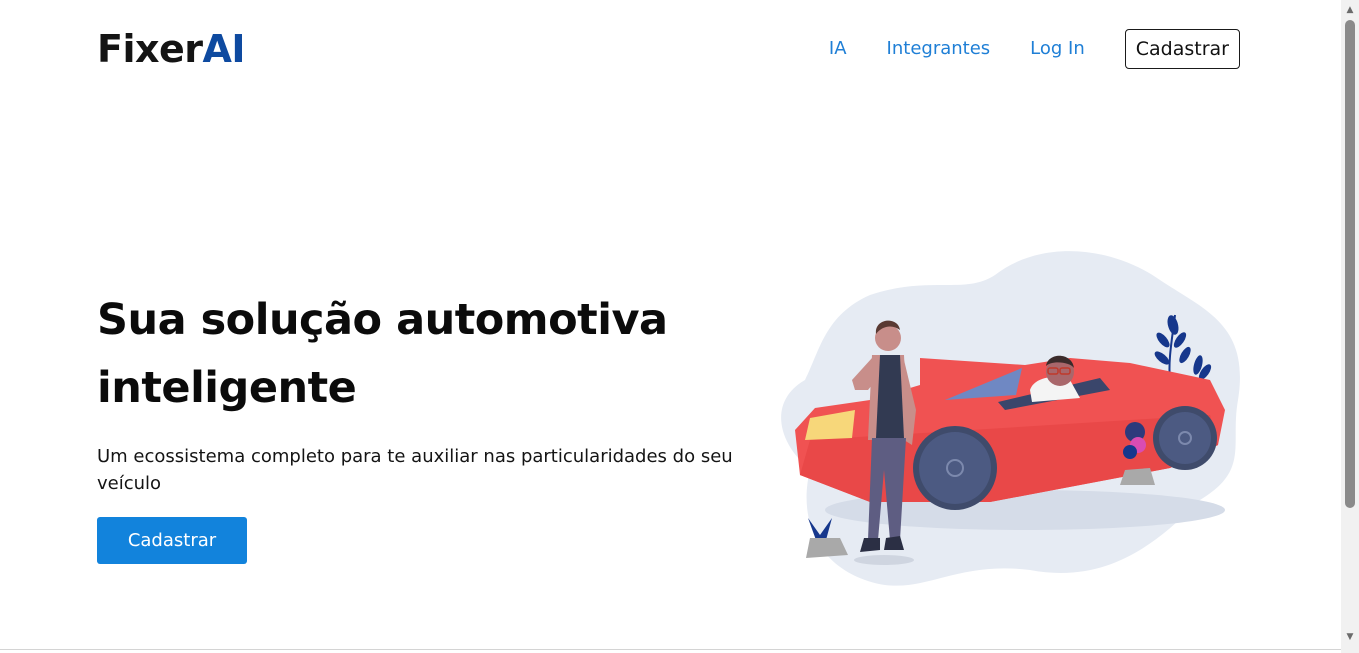 Image resolution: width=1359 pixels, height=653 pixels. What do you see at coordinates (939, 49) in the screenshot?
I see `nav-link-integrantes: Integrantes` at bounding box center [939, 49].